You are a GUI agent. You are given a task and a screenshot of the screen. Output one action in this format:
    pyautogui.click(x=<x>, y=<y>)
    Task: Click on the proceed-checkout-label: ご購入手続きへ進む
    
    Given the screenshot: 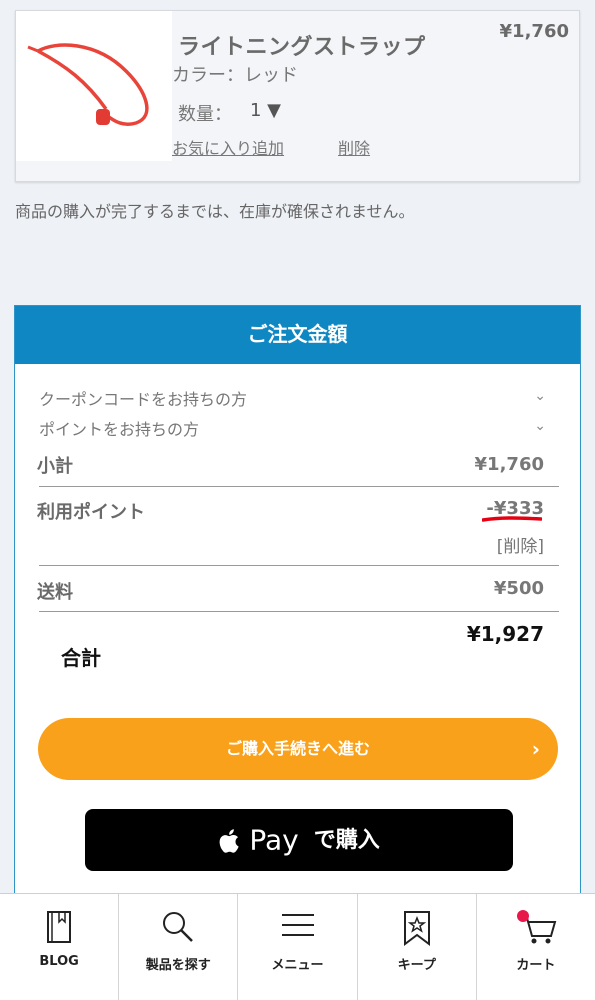 What is the action you would take?
    pyautogui.click(x=297, y=748)
    